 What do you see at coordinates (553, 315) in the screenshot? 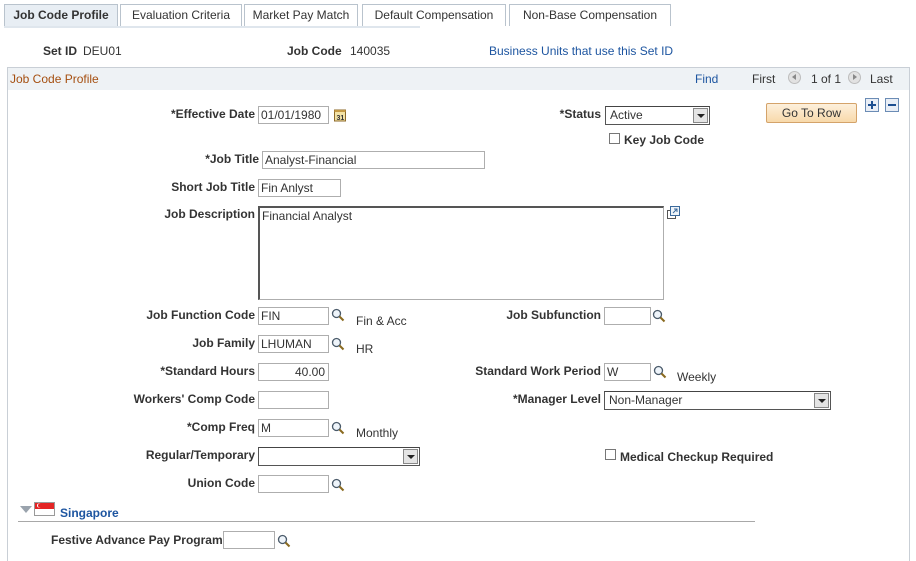
I see `job-subfunction-label: Job Subfunction` at bounding box center [553, 315].